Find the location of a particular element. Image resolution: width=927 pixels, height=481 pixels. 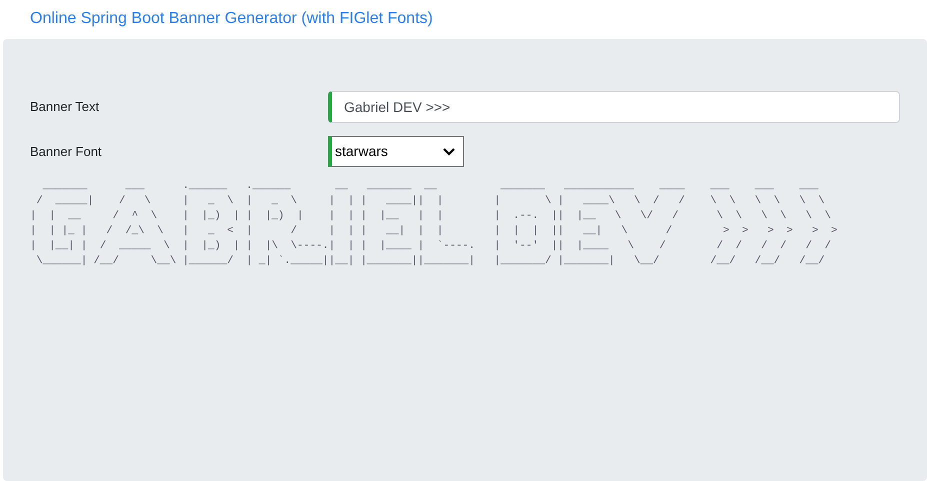

font-select: starwars is located at coordinates (396, 151).